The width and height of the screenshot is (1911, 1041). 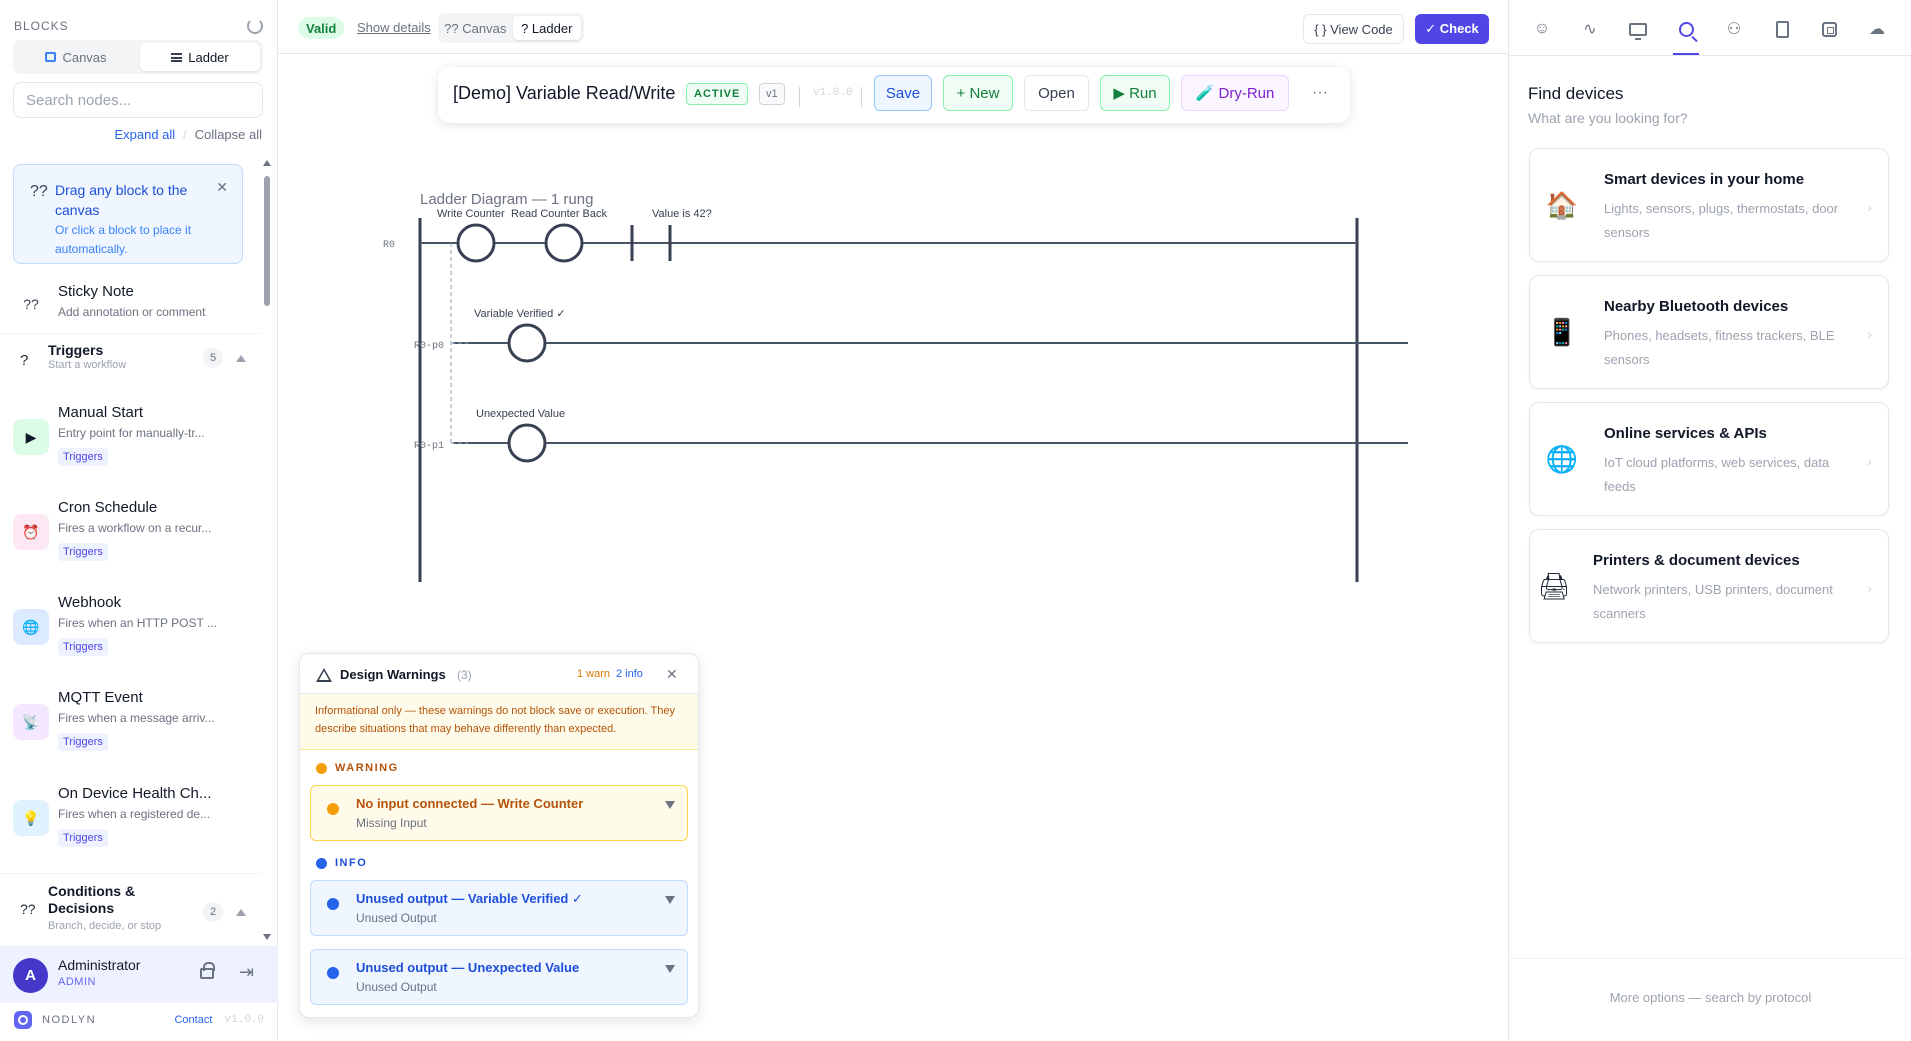 I want to click on sticky-note-title: Sticky Note, so click(x=96, y=291).